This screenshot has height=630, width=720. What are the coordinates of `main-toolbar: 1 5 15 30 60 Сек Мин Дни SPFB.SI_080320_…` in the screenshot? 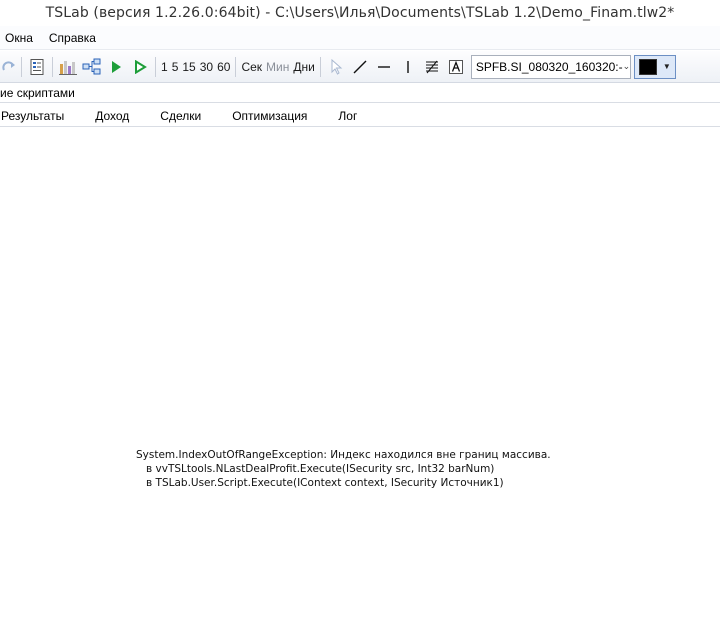 It's located at (360, 67).